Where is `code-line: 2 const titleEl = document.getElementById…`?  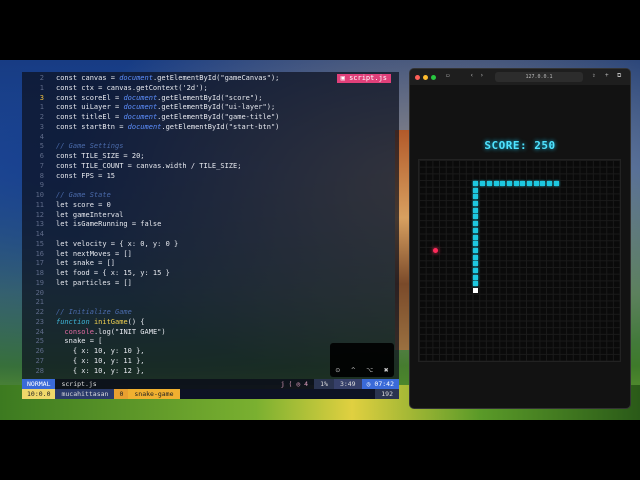 code-line: 2 const titleEl = document.getElementById… is located at coordinates (210, 118).